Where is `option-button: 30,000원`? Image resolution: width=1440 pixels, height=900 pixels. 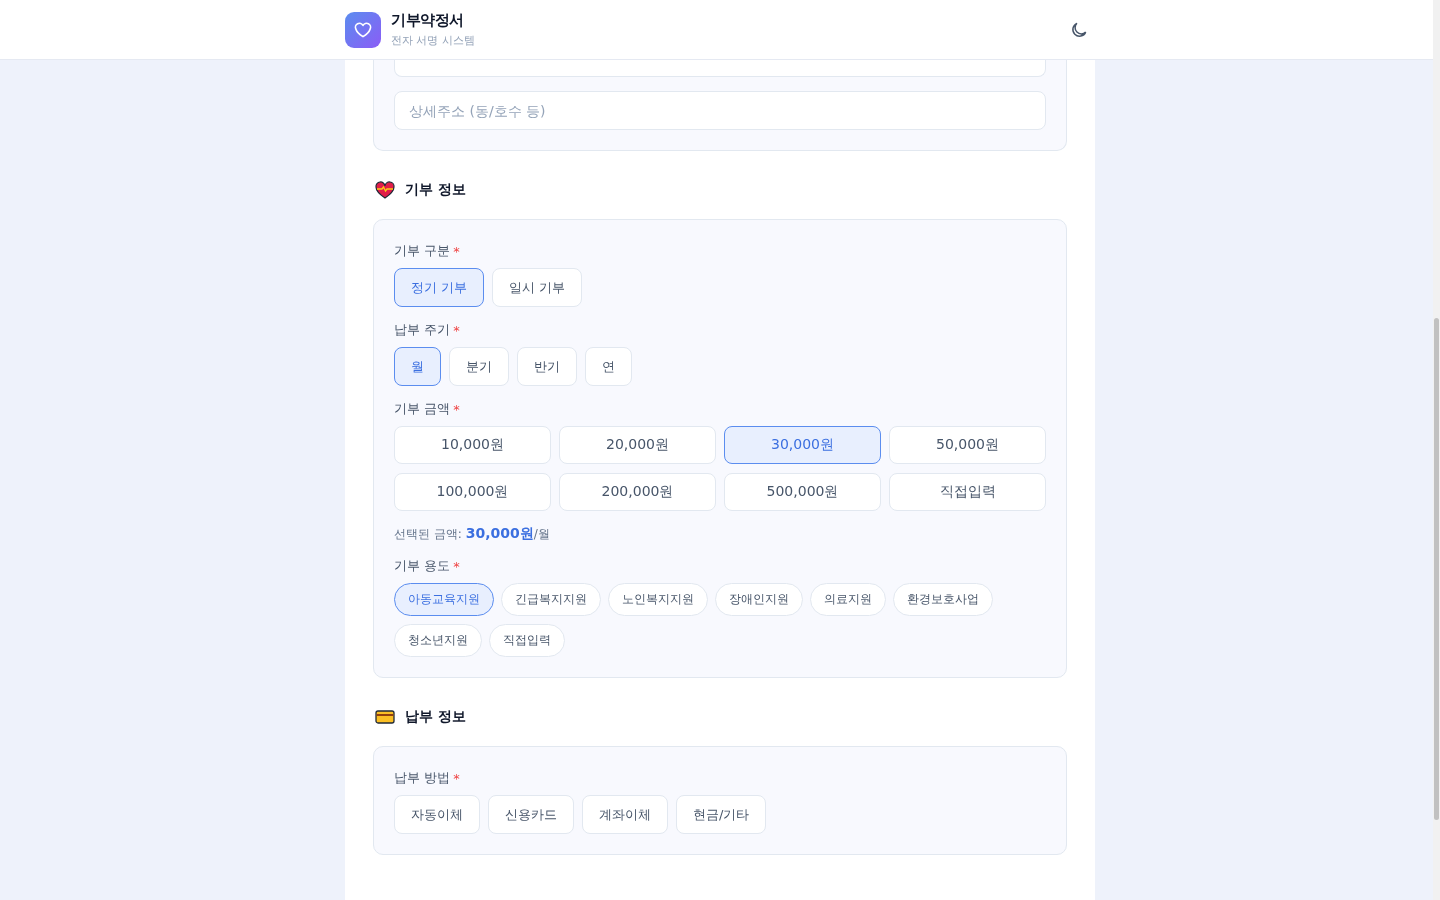
option-button: 30,000원 is located at coordinates (802, 445).